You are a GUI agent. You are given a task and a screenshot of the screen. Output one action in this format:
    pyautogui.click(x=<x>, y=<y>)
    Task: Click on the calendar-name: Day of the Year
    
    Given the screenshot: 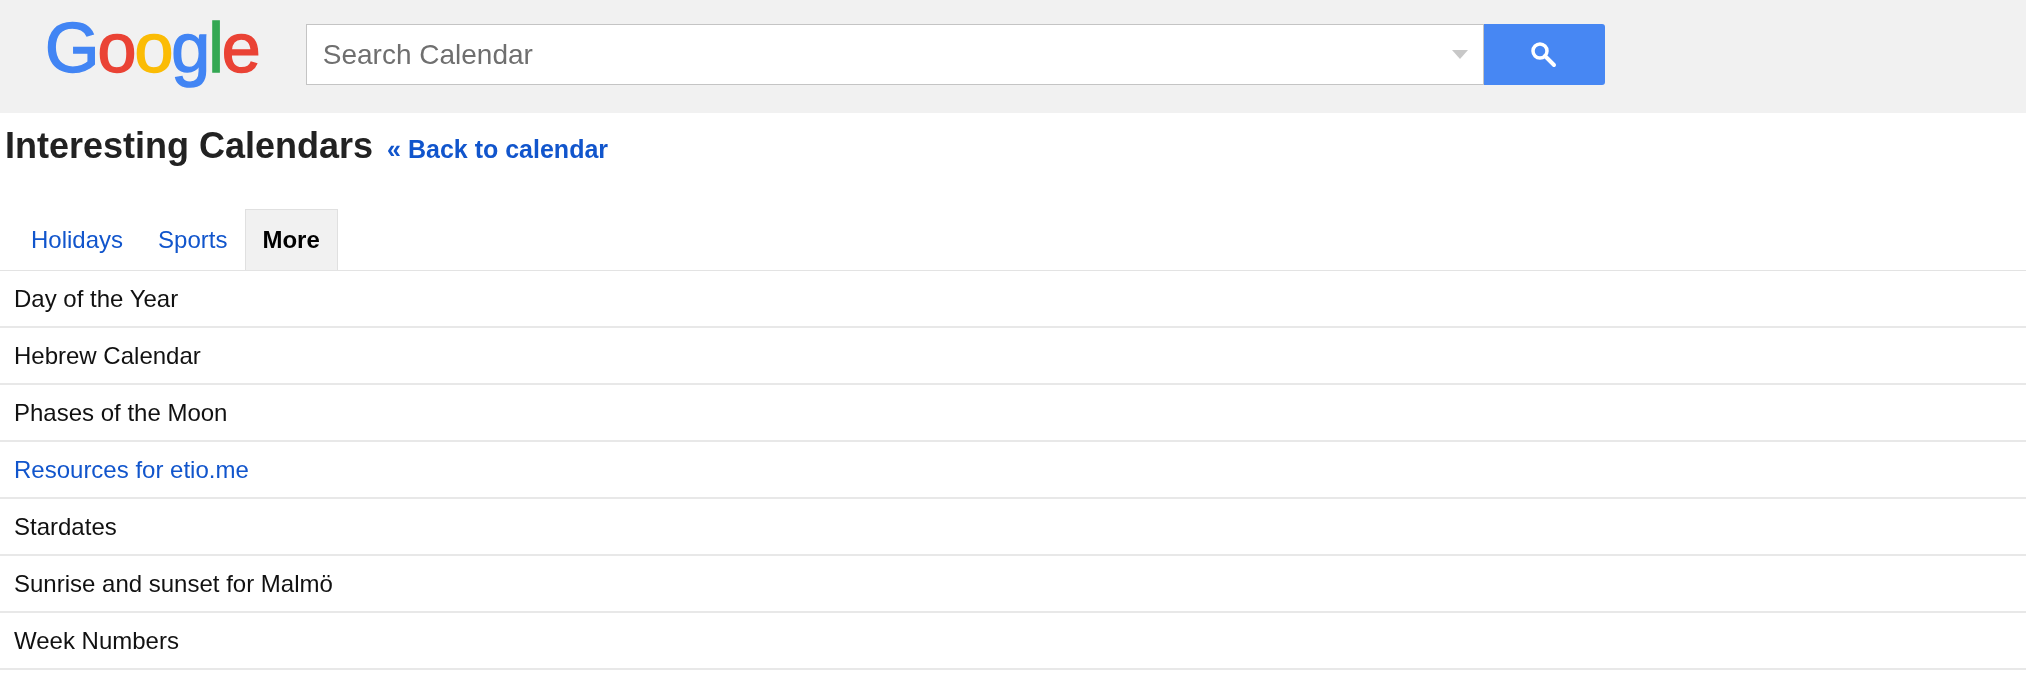 What is the action you would take?
    pyautogui.click(x=96, y=298)
    